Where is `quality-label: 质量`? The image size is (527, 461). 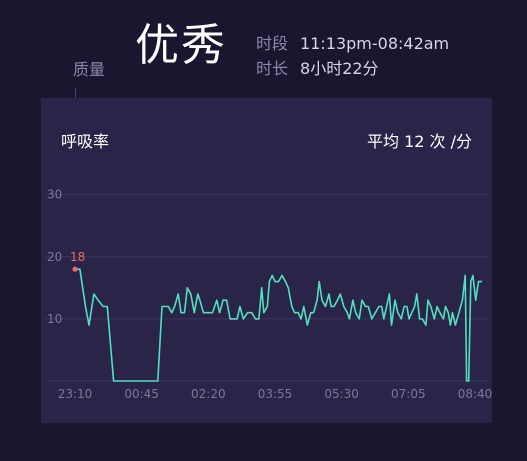
quality-label: 质量 is located at coordinates (89, 69).